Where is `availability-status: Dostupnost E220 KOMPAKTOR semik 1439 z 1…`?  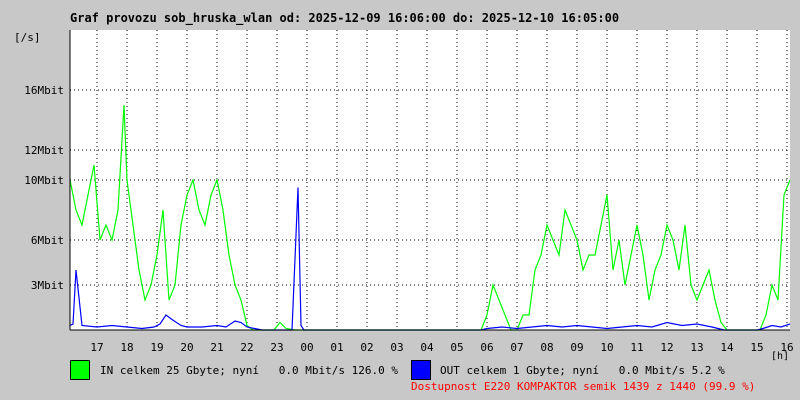 availability-status: Dostupnost E220 KOMPAKTOR semik 1439 z 1… is located at coordinates (583, 386).